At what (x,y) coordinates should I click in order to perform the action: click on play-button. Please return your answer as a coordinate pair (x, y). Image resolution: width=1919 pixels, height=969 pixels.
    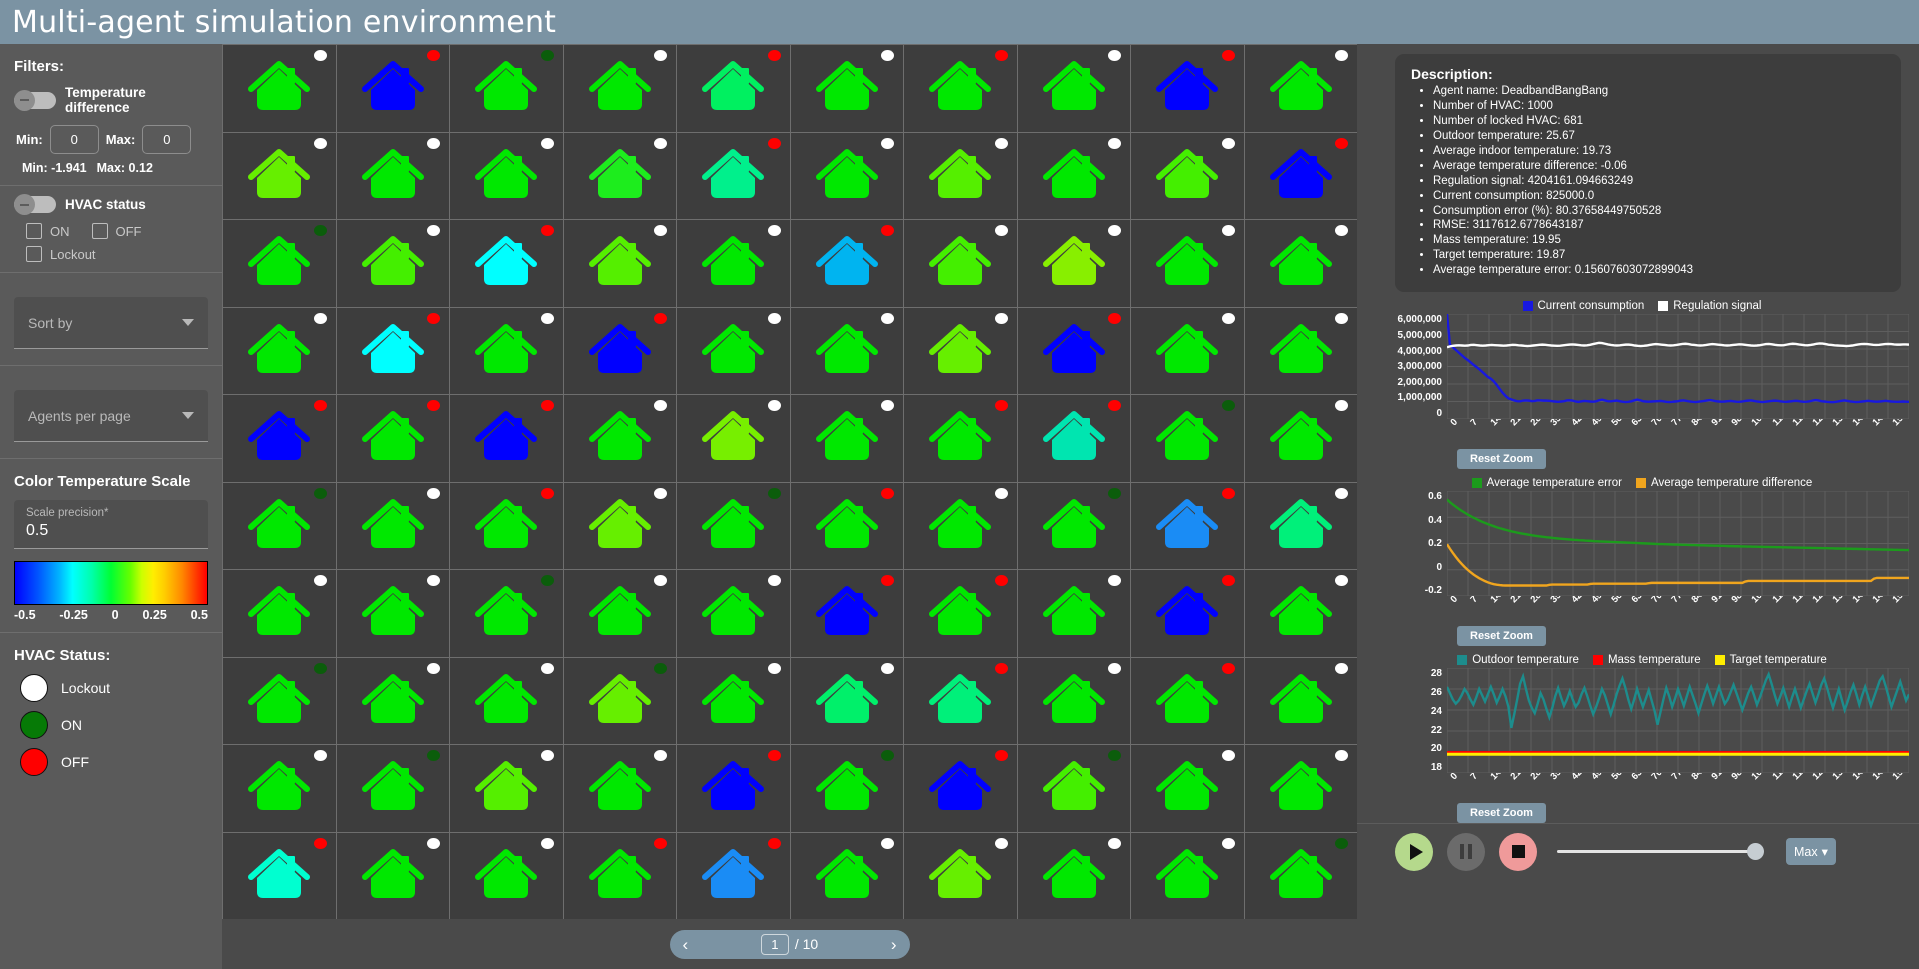
    Looking at the image, I should click on (1414, 851).